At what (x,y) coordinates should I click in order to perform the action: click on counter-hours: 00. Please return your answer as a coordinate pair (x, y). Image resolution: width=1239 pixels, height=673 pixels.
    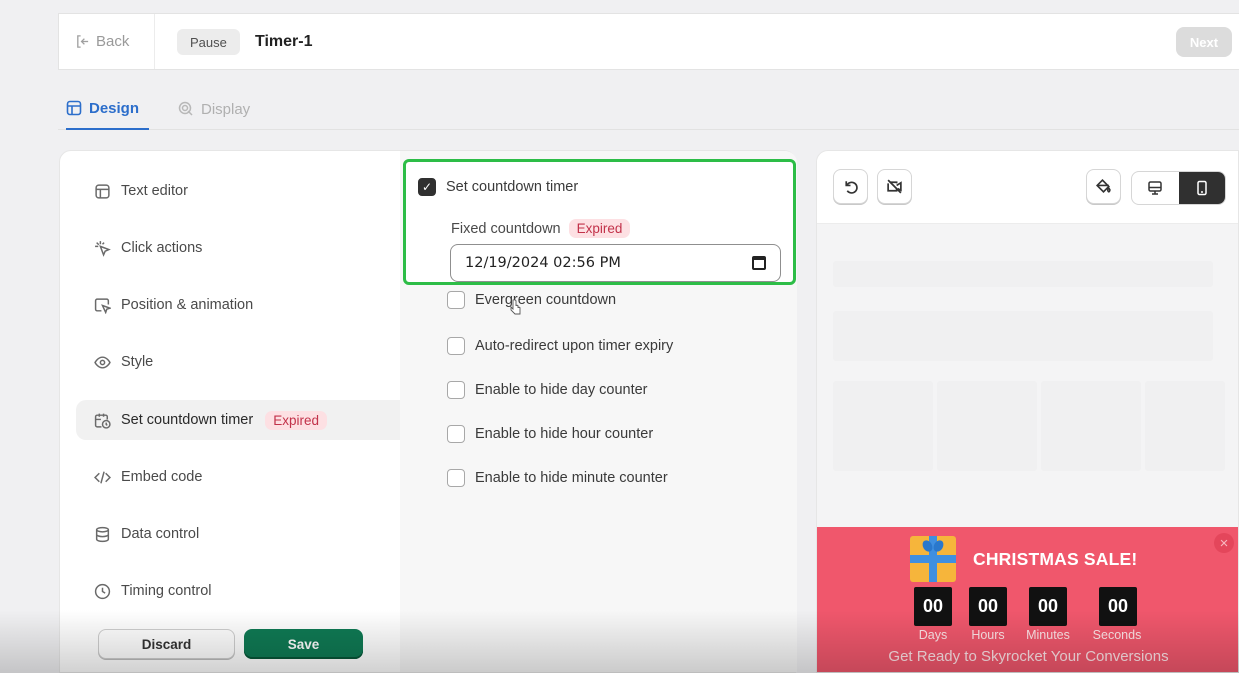
    Looking at the image, I should click on (988, 606).